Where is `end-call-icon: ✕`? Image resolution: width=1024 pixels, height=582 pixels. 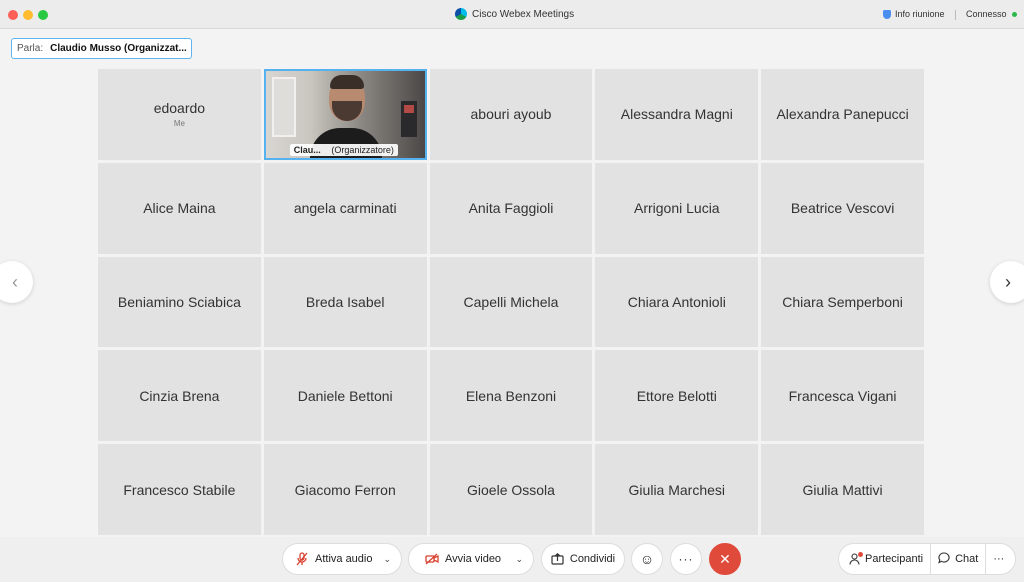
end-call-icon: ✕ is located at coordinates (725, 558).